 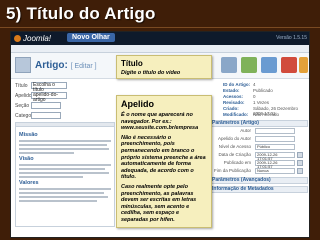 I want to click on info-key: Estado:, so click(x=231, y=90).